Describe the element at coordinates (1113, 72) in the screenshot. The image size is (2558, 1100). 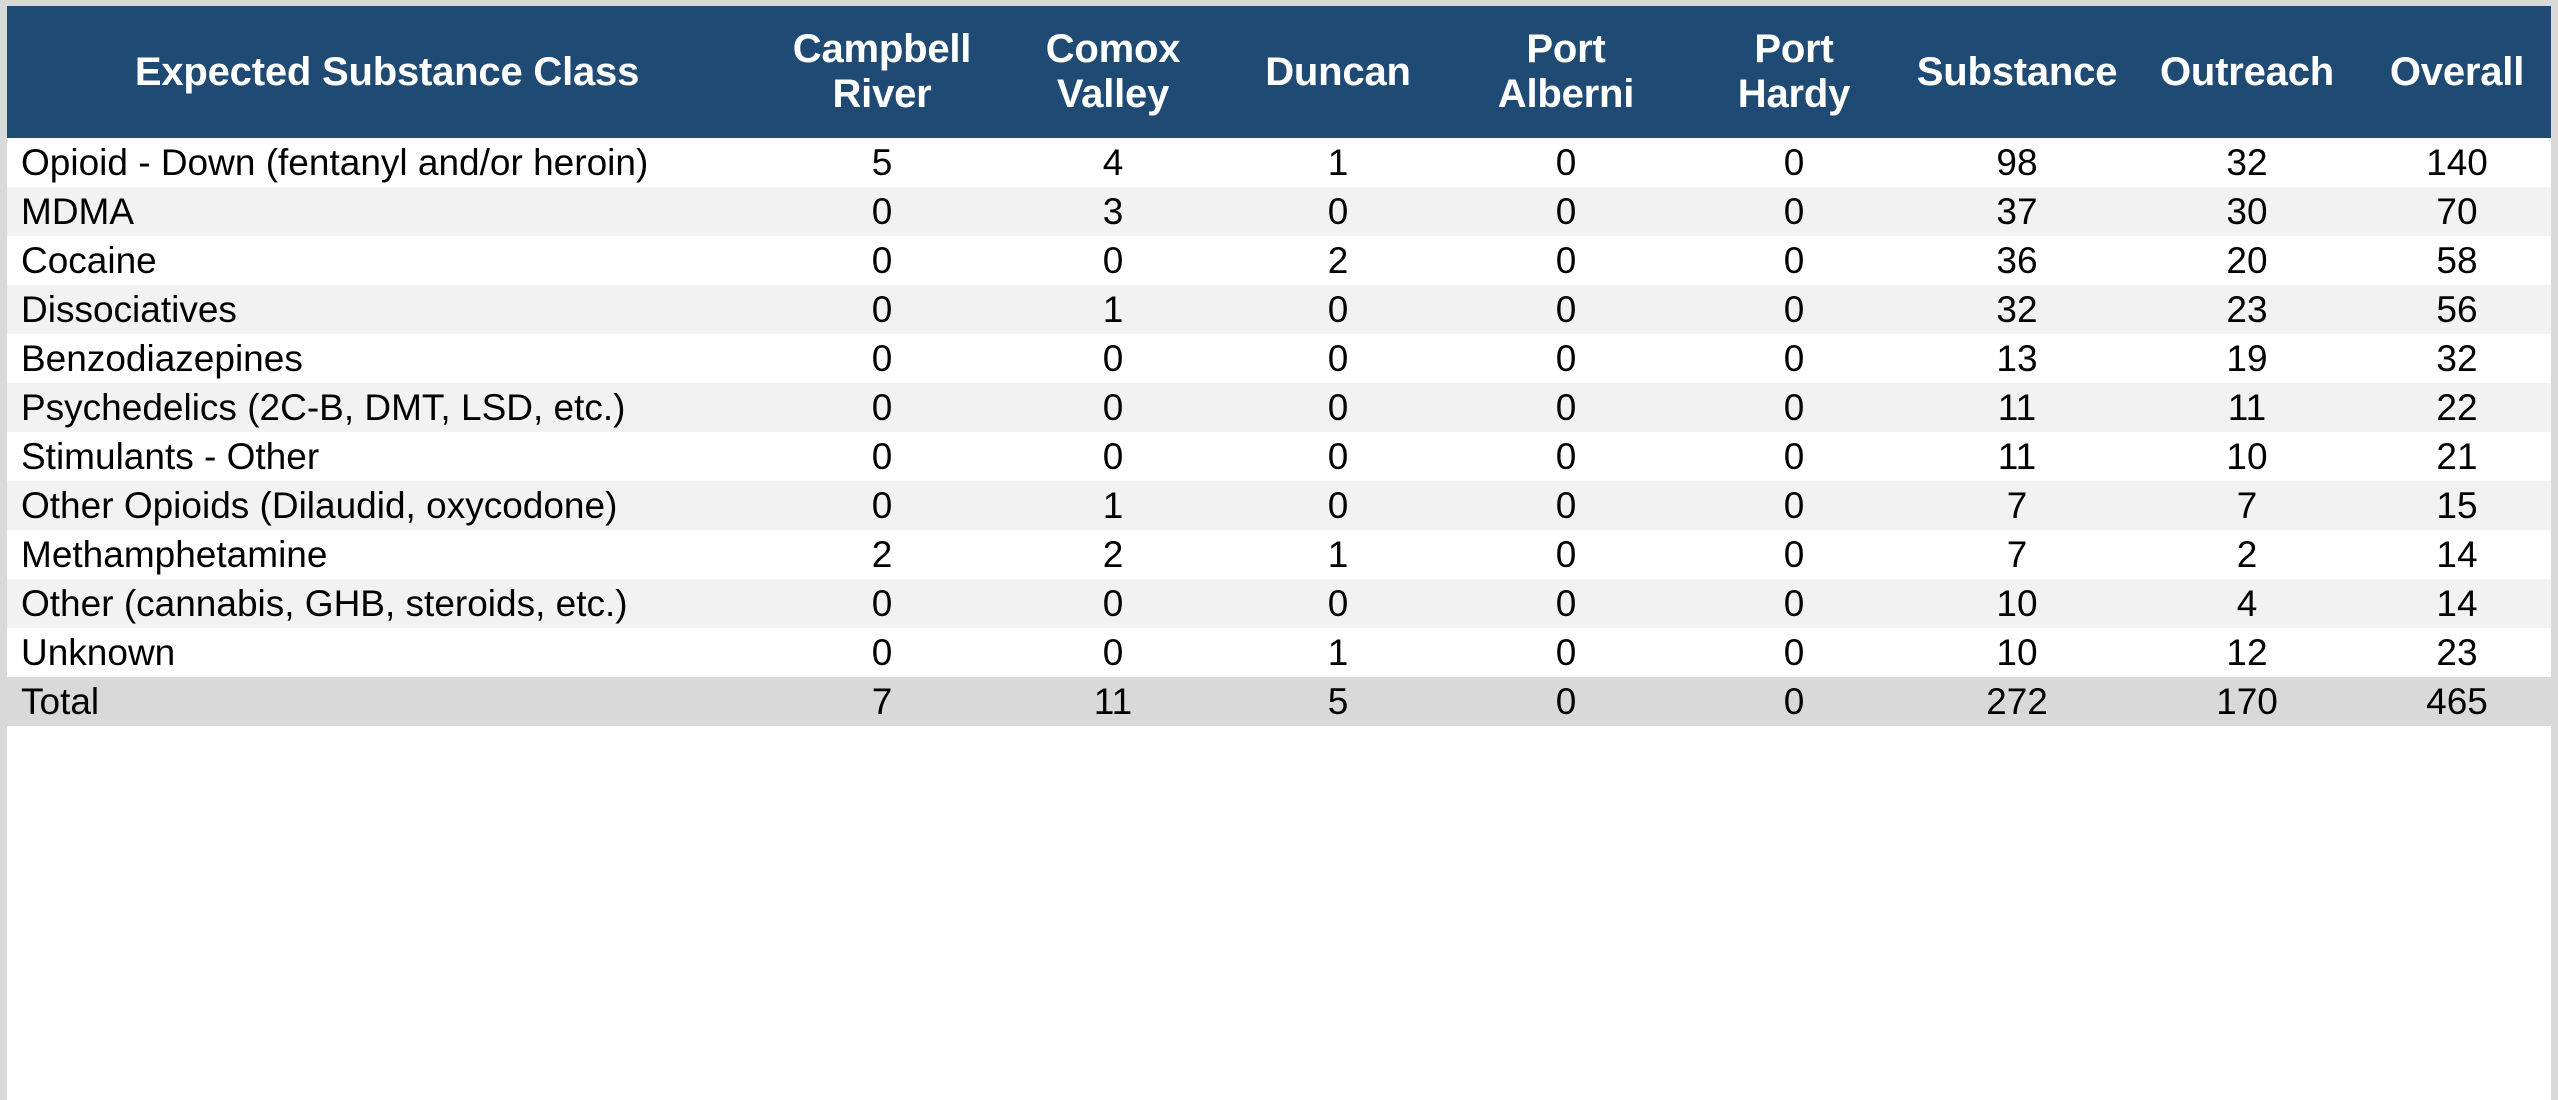
I see `column-header-comox-valley: Comox Valley` at that location.